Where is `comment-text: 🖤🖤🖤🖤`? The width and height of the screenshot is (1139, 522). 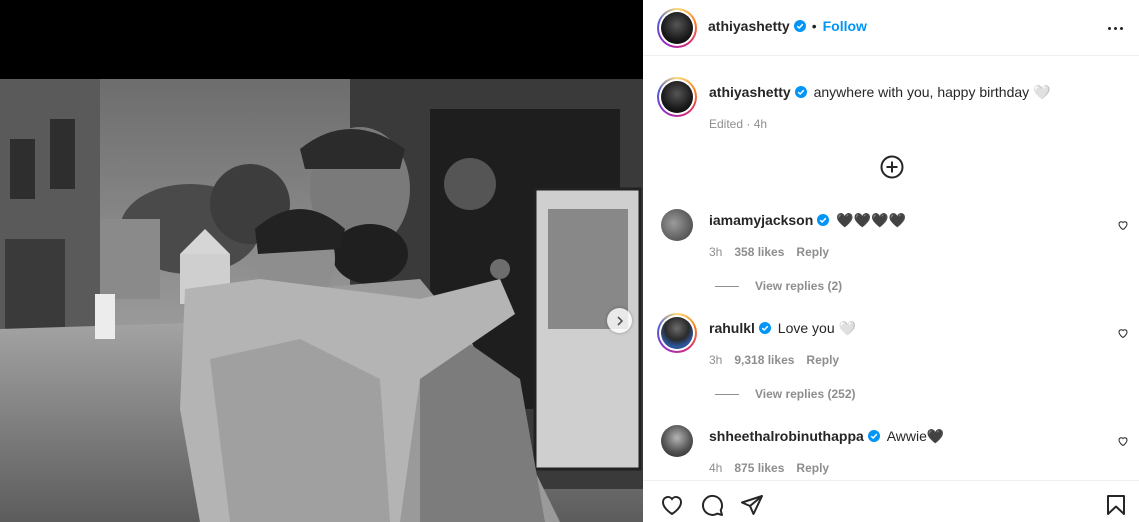
comment-text: 🖤🖤🖤🖤 is located at coordinates (871, 220).